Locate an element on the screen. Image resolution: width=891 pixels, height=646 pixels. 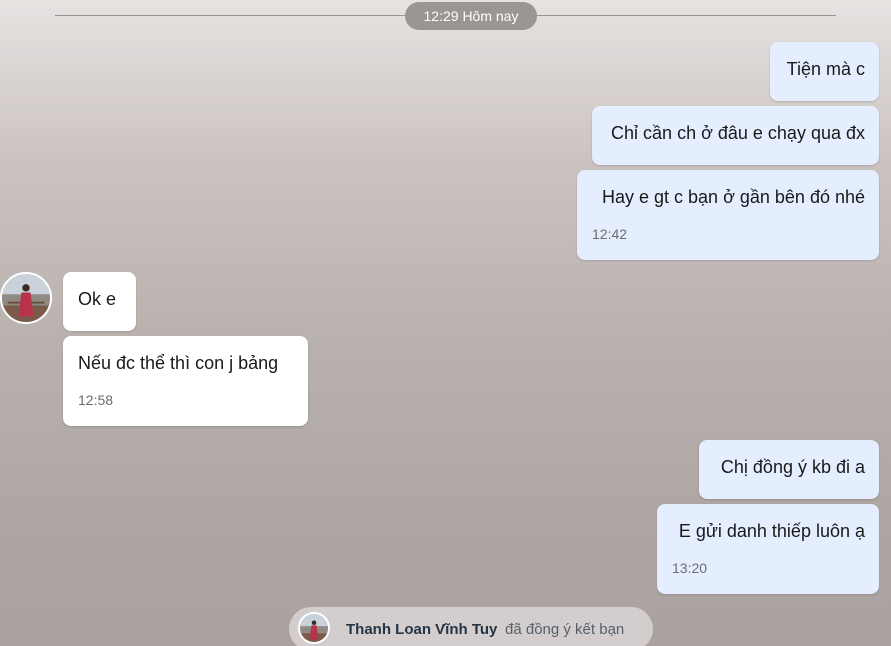
message-bubble-outgoing: Tiện mà c is located at coordinates (824, 71).